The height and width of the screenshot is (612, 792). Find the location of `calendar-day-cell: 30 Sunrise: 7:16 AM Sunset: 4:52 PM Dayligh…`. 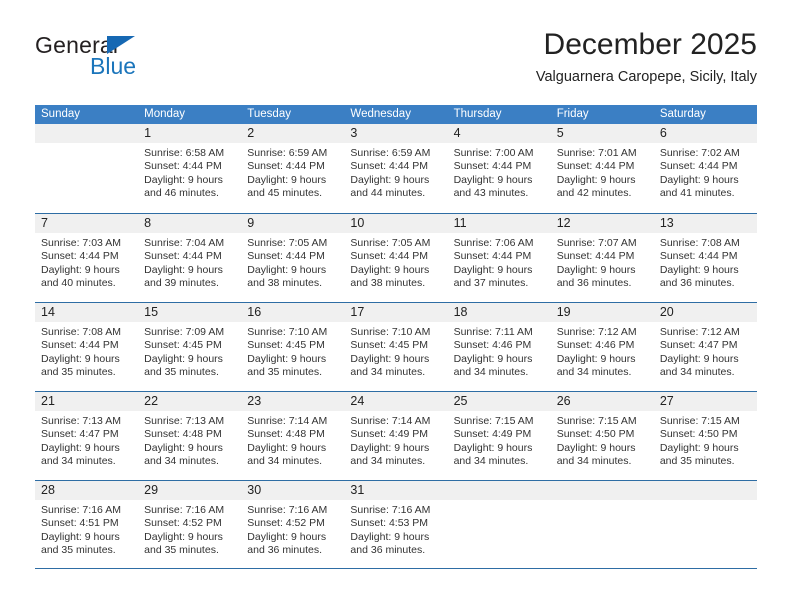

calendar-day-cell: 30 Sunrise: 7:16 AM Sunset: 4:52 PM Dayligh… is located at coordinates (293, 524).